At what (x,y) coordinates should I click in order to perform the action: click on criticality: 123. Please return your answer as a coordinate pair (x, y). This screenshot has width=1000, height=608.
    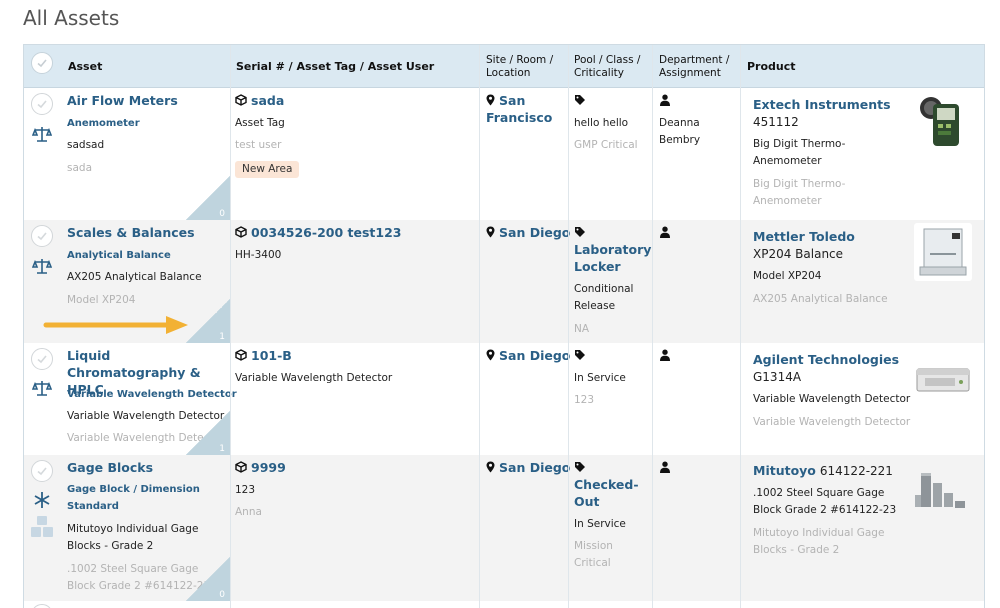
    Looking at the image, I should click on (584, 400).